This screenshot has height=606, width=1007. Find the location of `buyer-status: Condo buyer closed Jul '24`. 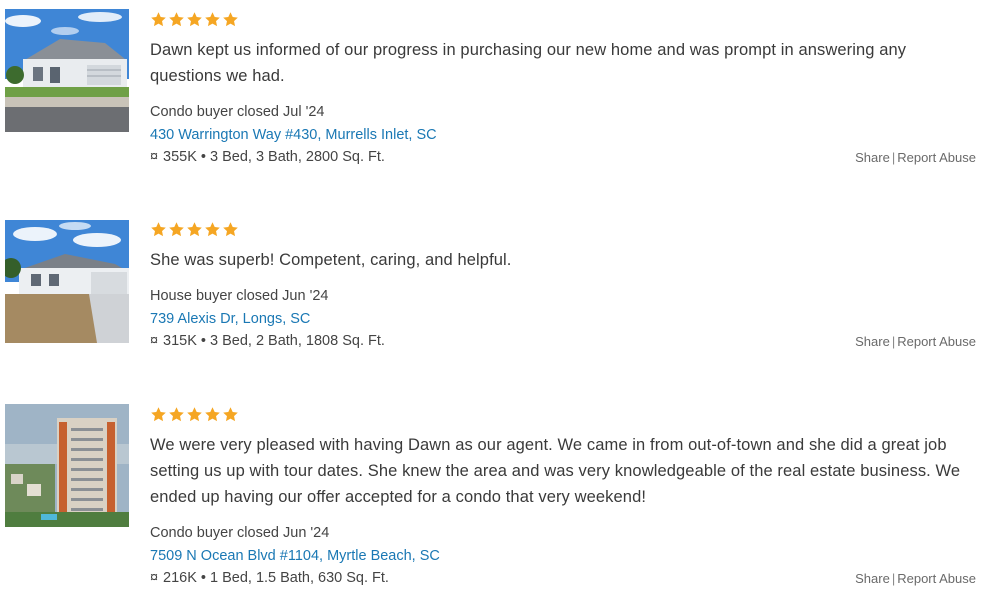

buyer-status: Condo buyer closed Jul '24 is located at coordinates (237, 112).